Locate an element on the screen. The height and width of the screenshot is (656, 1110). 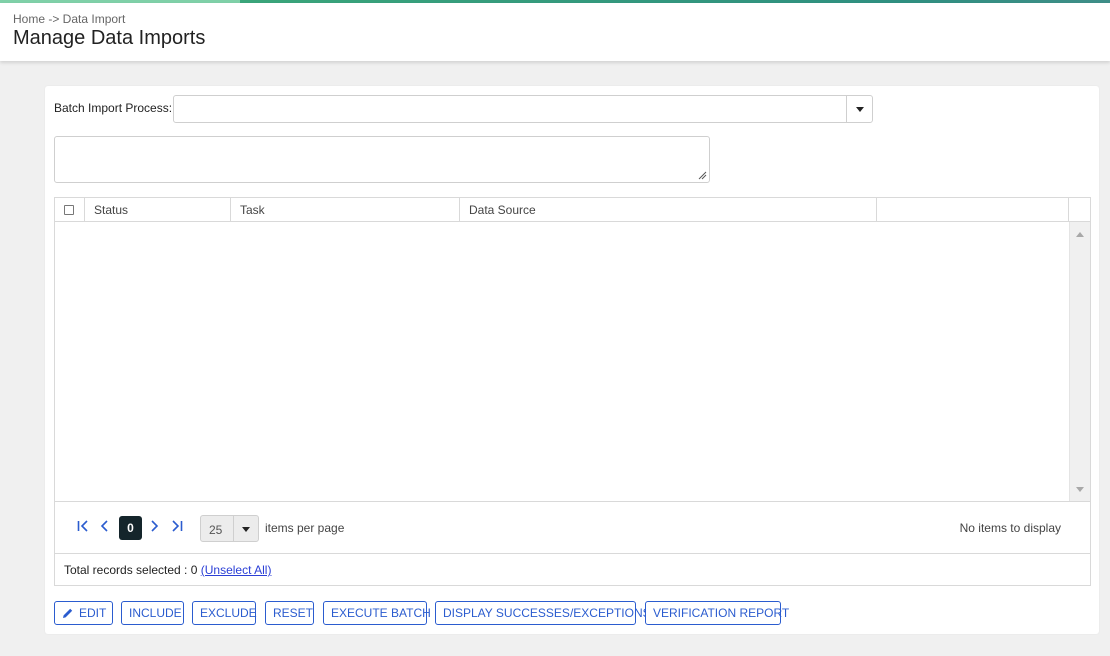
batch-dropdown-button is located at coordinates (859, 109).